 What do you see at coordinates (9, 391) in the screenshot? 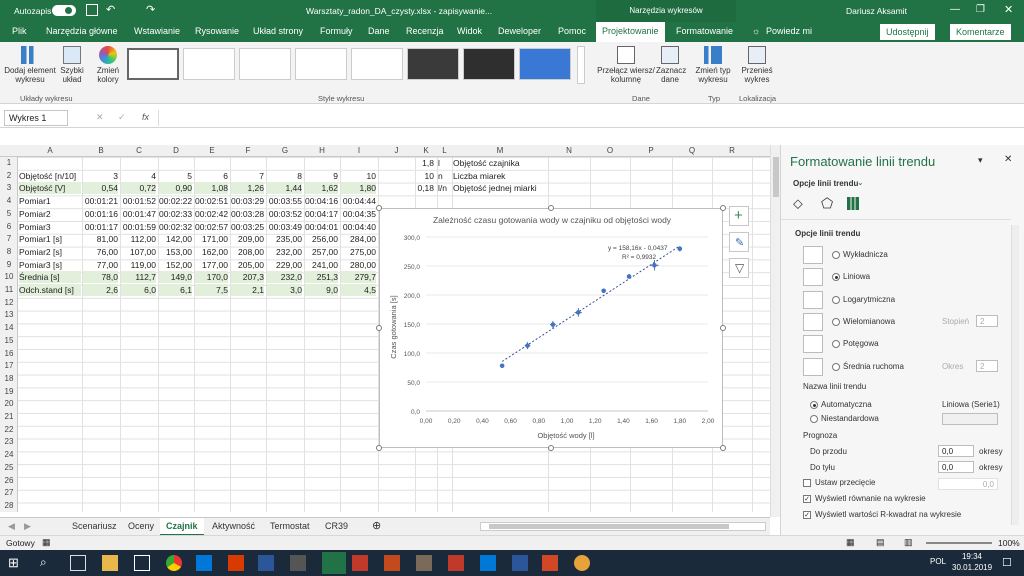
I see `row-header: 19` at bounding box center [9, 391].